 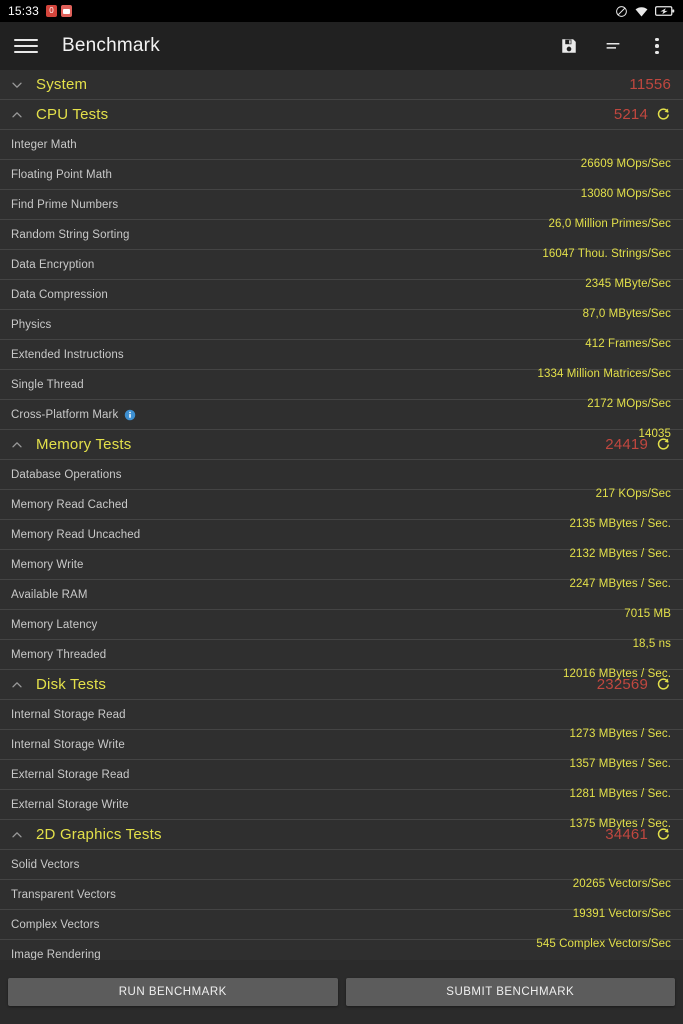 I want to click on section-title: 2D Graphics Tests, so click(x=99, y=834).